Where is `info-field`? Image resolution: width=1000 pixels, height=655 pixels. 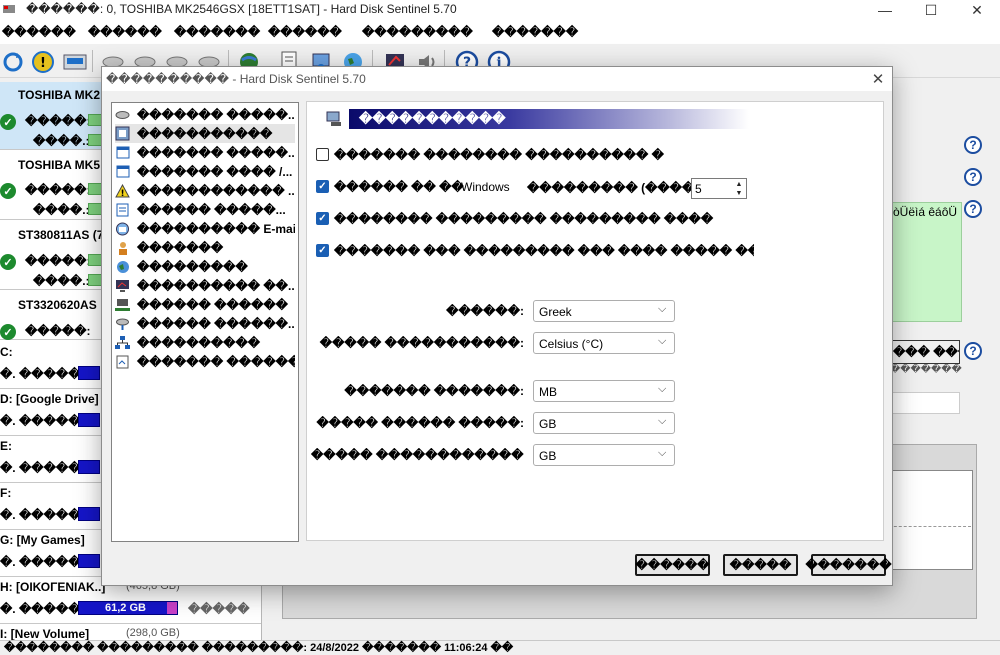 info-field is located at coordinates (925, 403).